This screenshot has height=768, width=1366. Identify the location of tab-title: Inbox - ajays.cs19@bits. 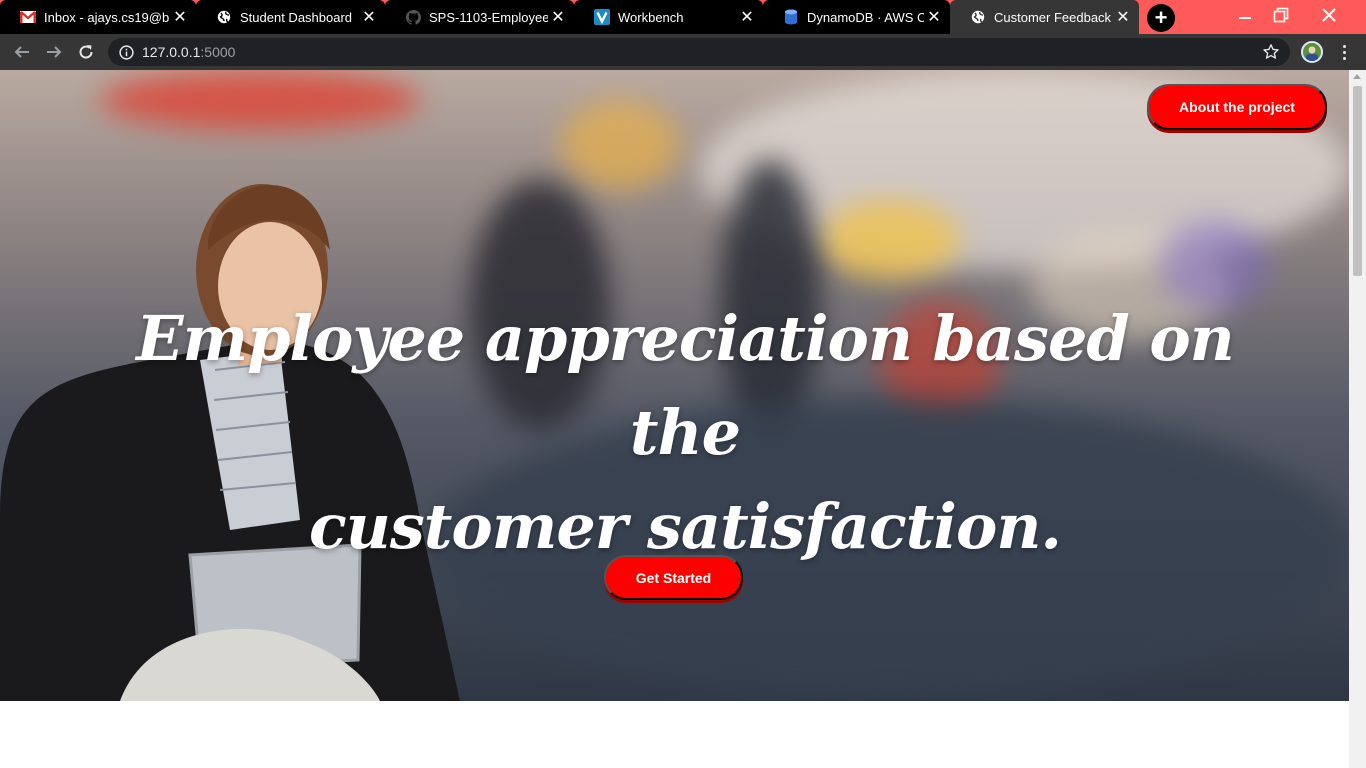
(107, 17).